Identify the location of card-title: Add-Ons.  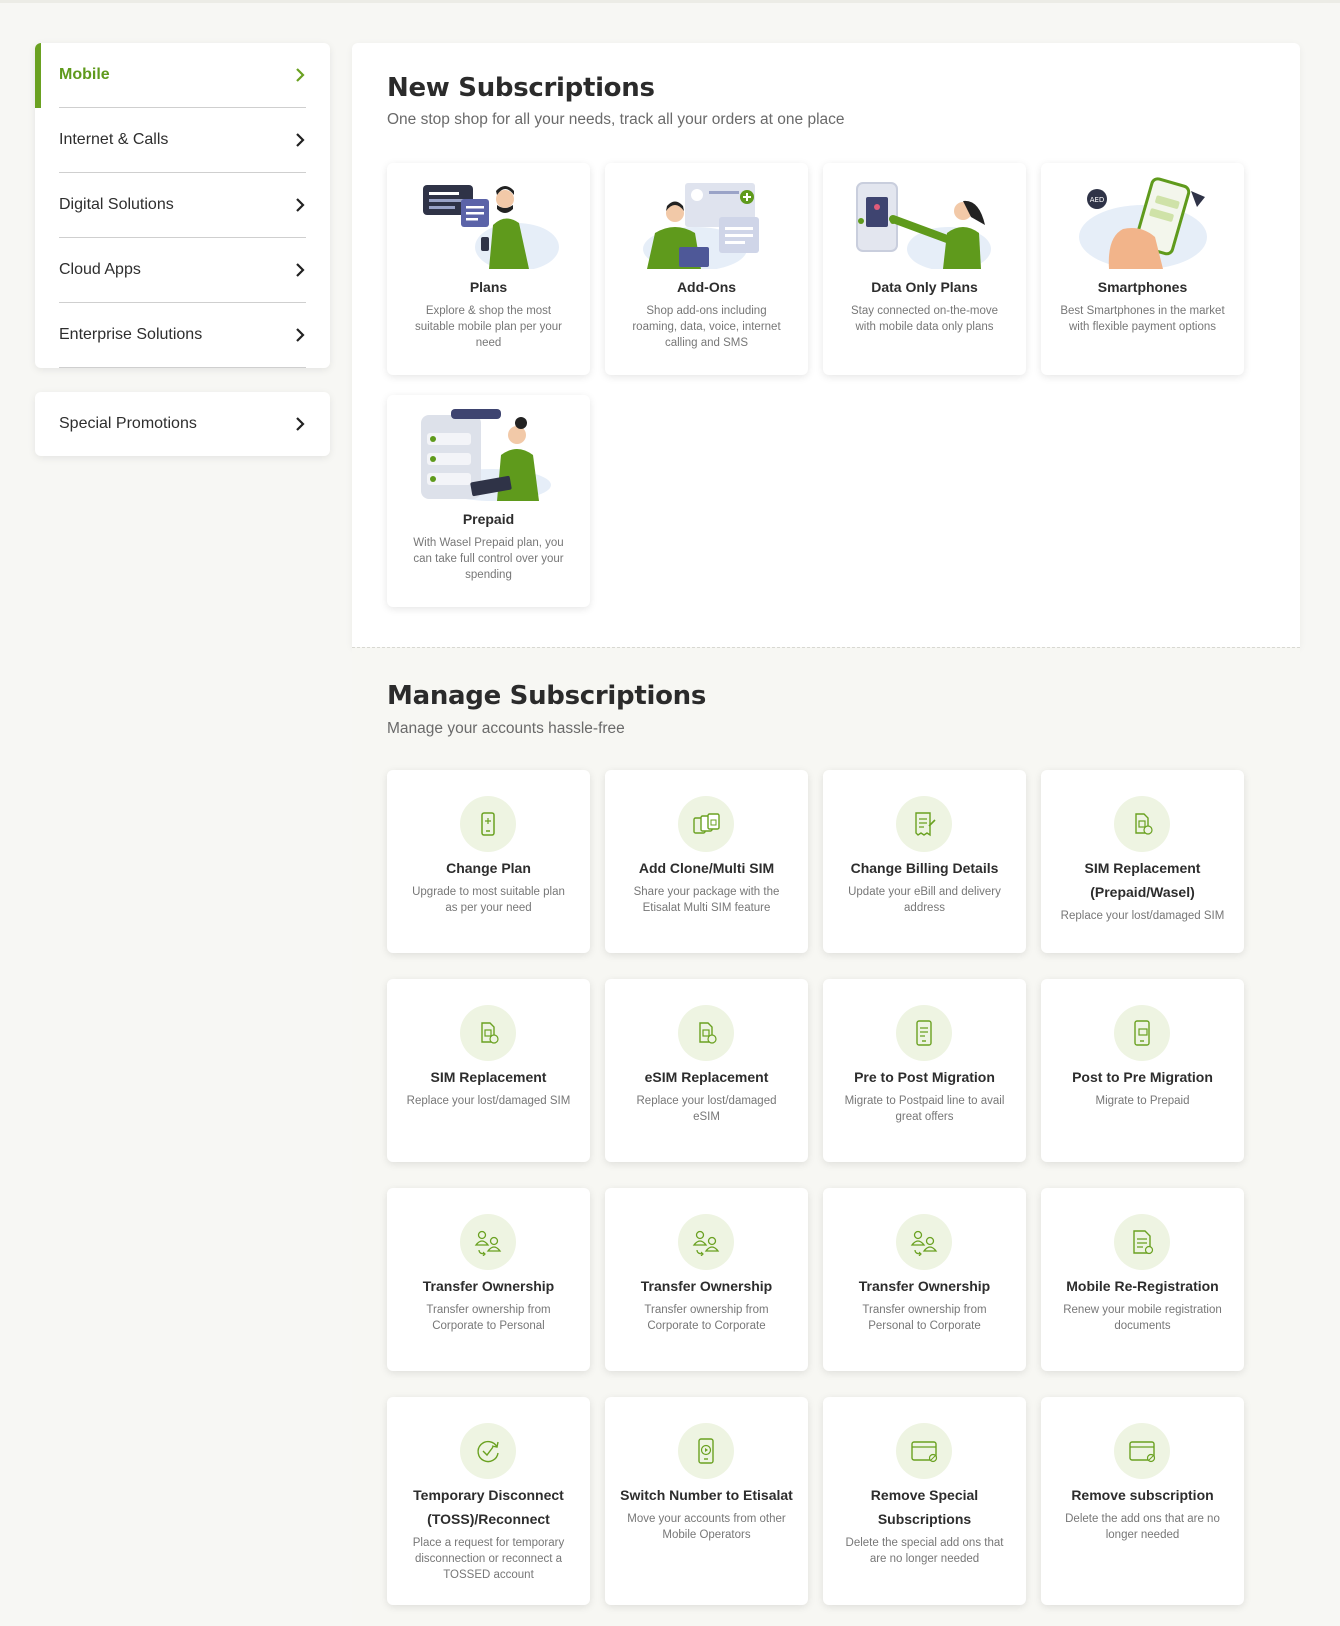
(706, 287).